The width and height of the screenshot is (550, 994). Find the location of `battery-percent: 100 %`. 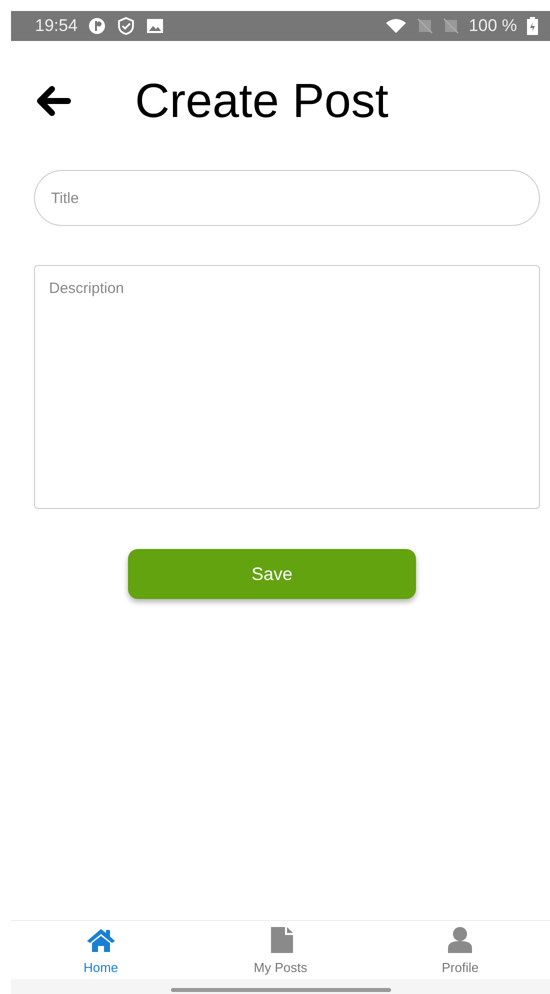

battery-percent: 100 % is located at coordinates (492, 26).